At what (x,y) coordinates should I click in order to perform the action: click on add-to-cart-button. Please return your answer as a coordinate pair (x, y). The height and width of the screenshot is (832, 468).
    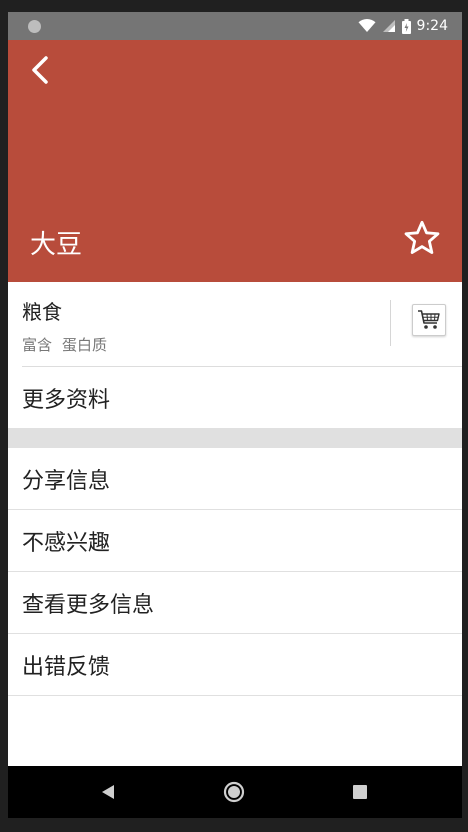
    Looking at the image, I should click on (429, 320).